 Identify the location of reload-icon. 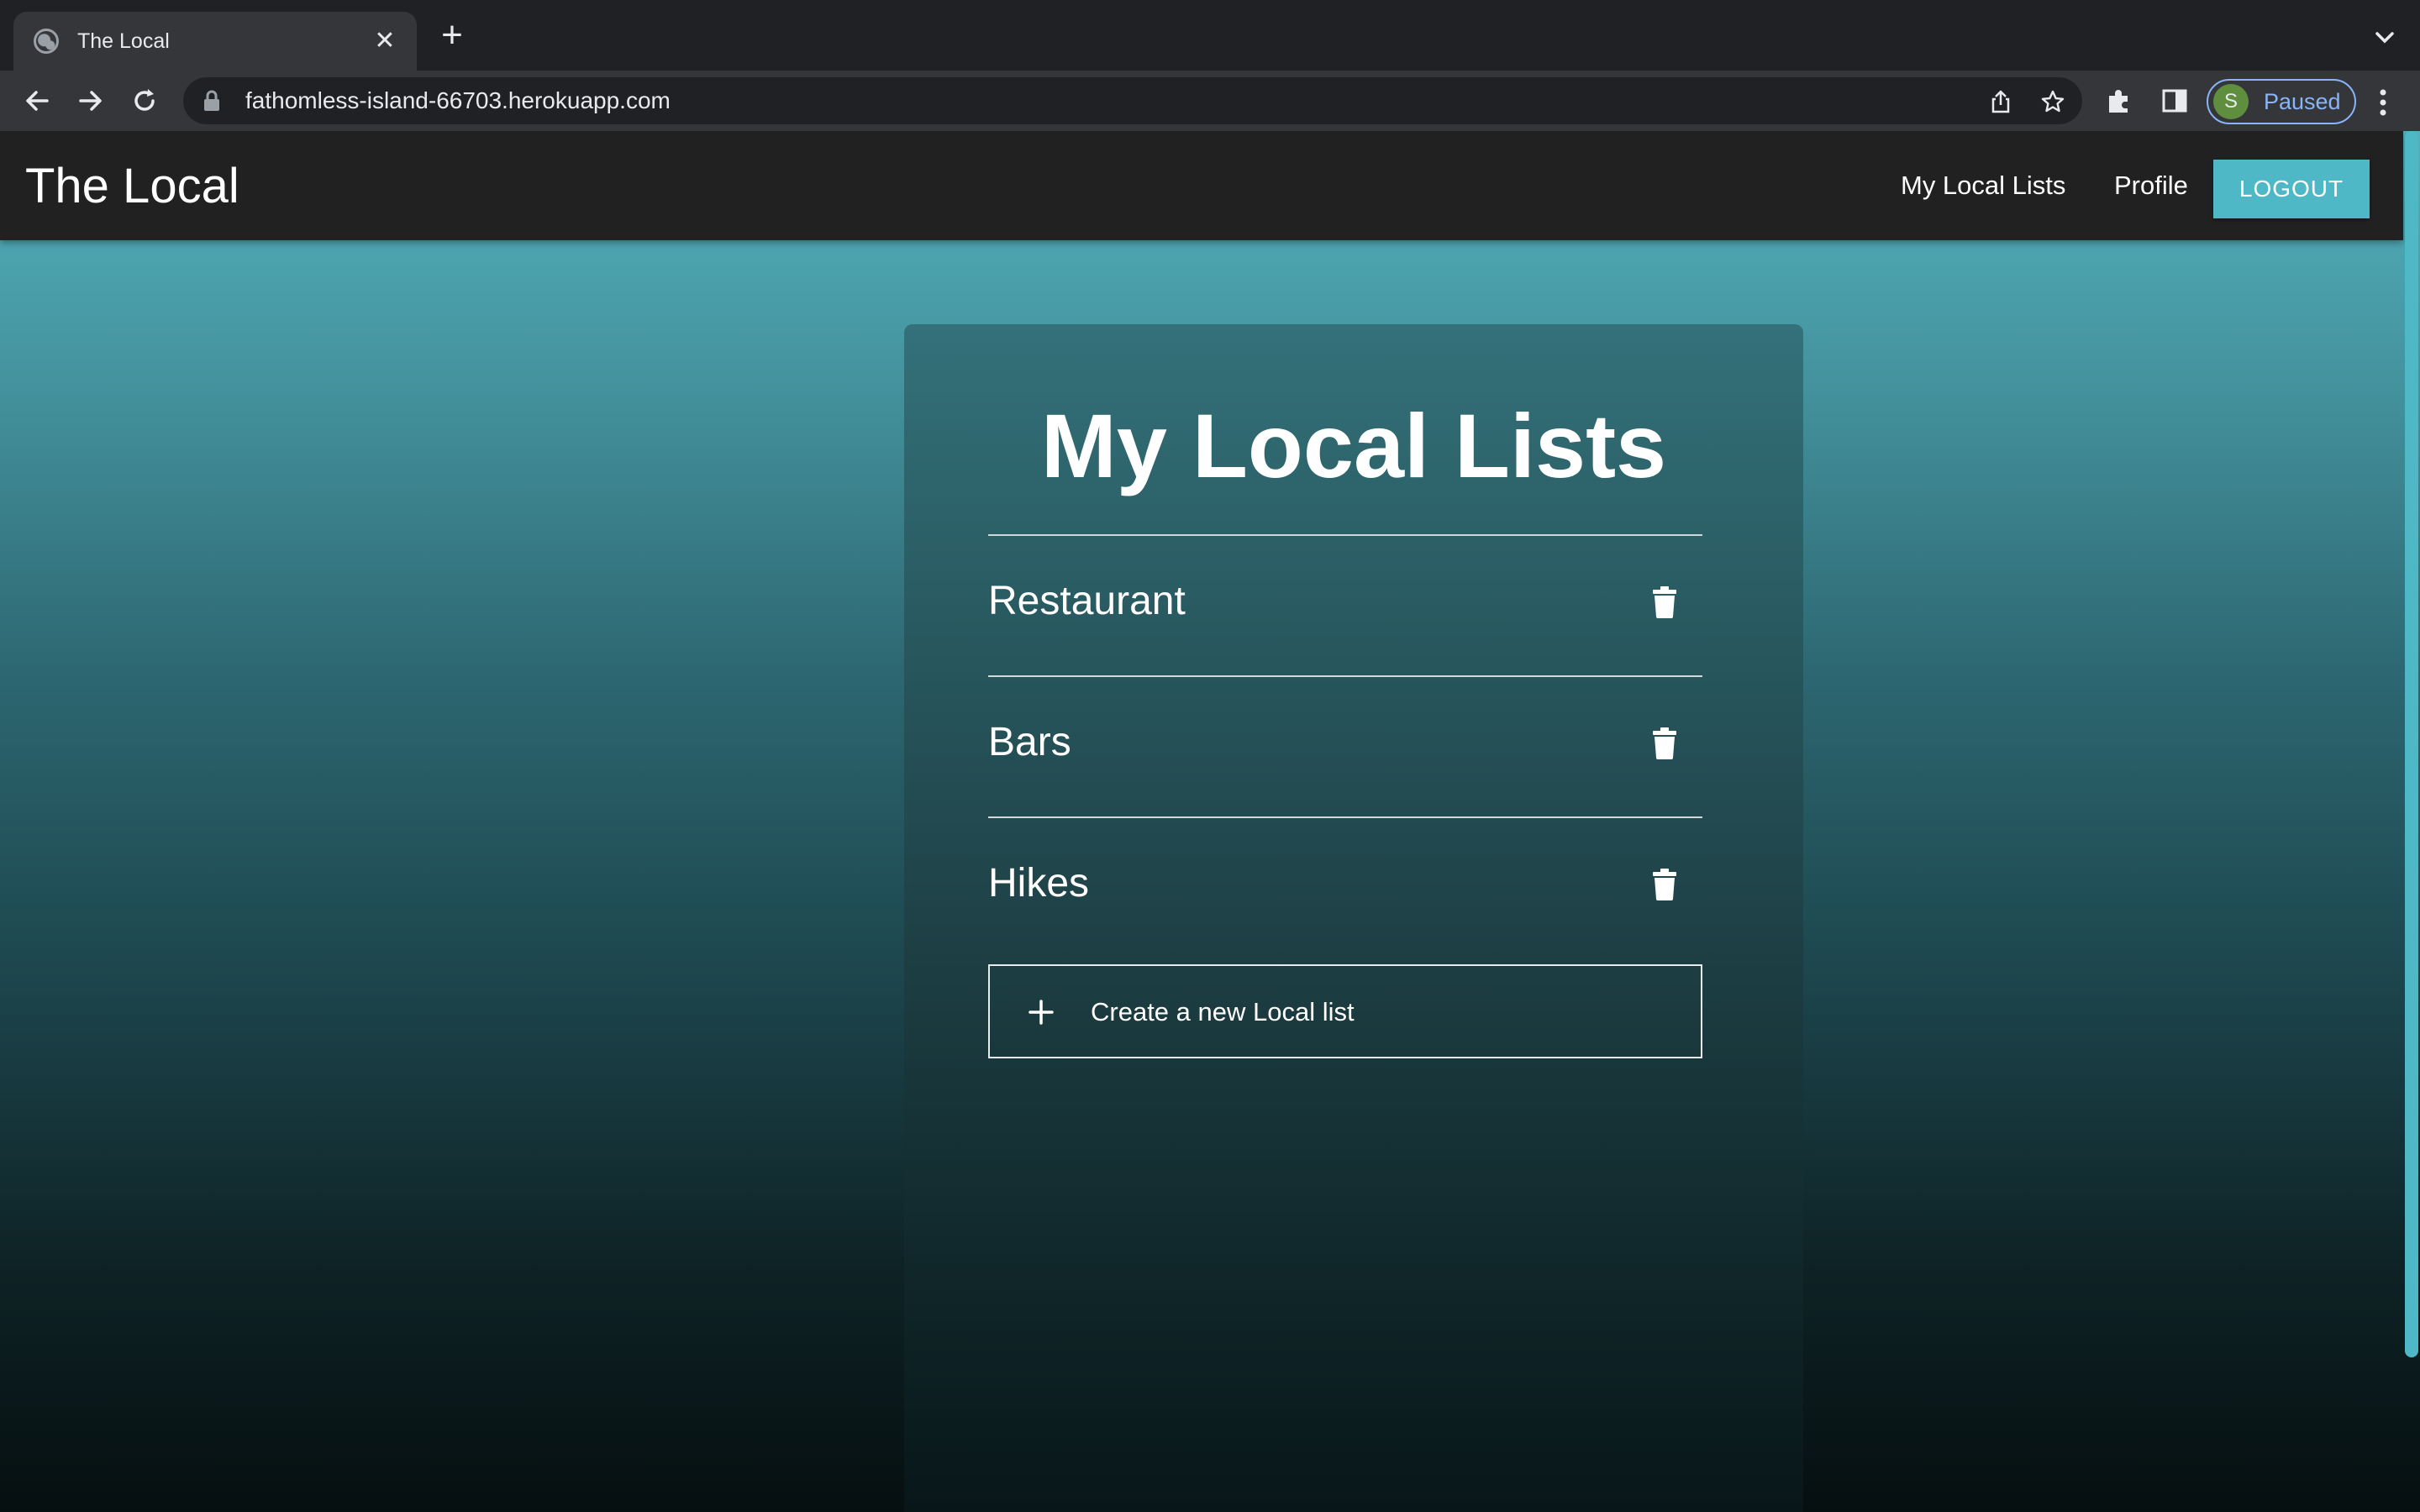
(144, 101).